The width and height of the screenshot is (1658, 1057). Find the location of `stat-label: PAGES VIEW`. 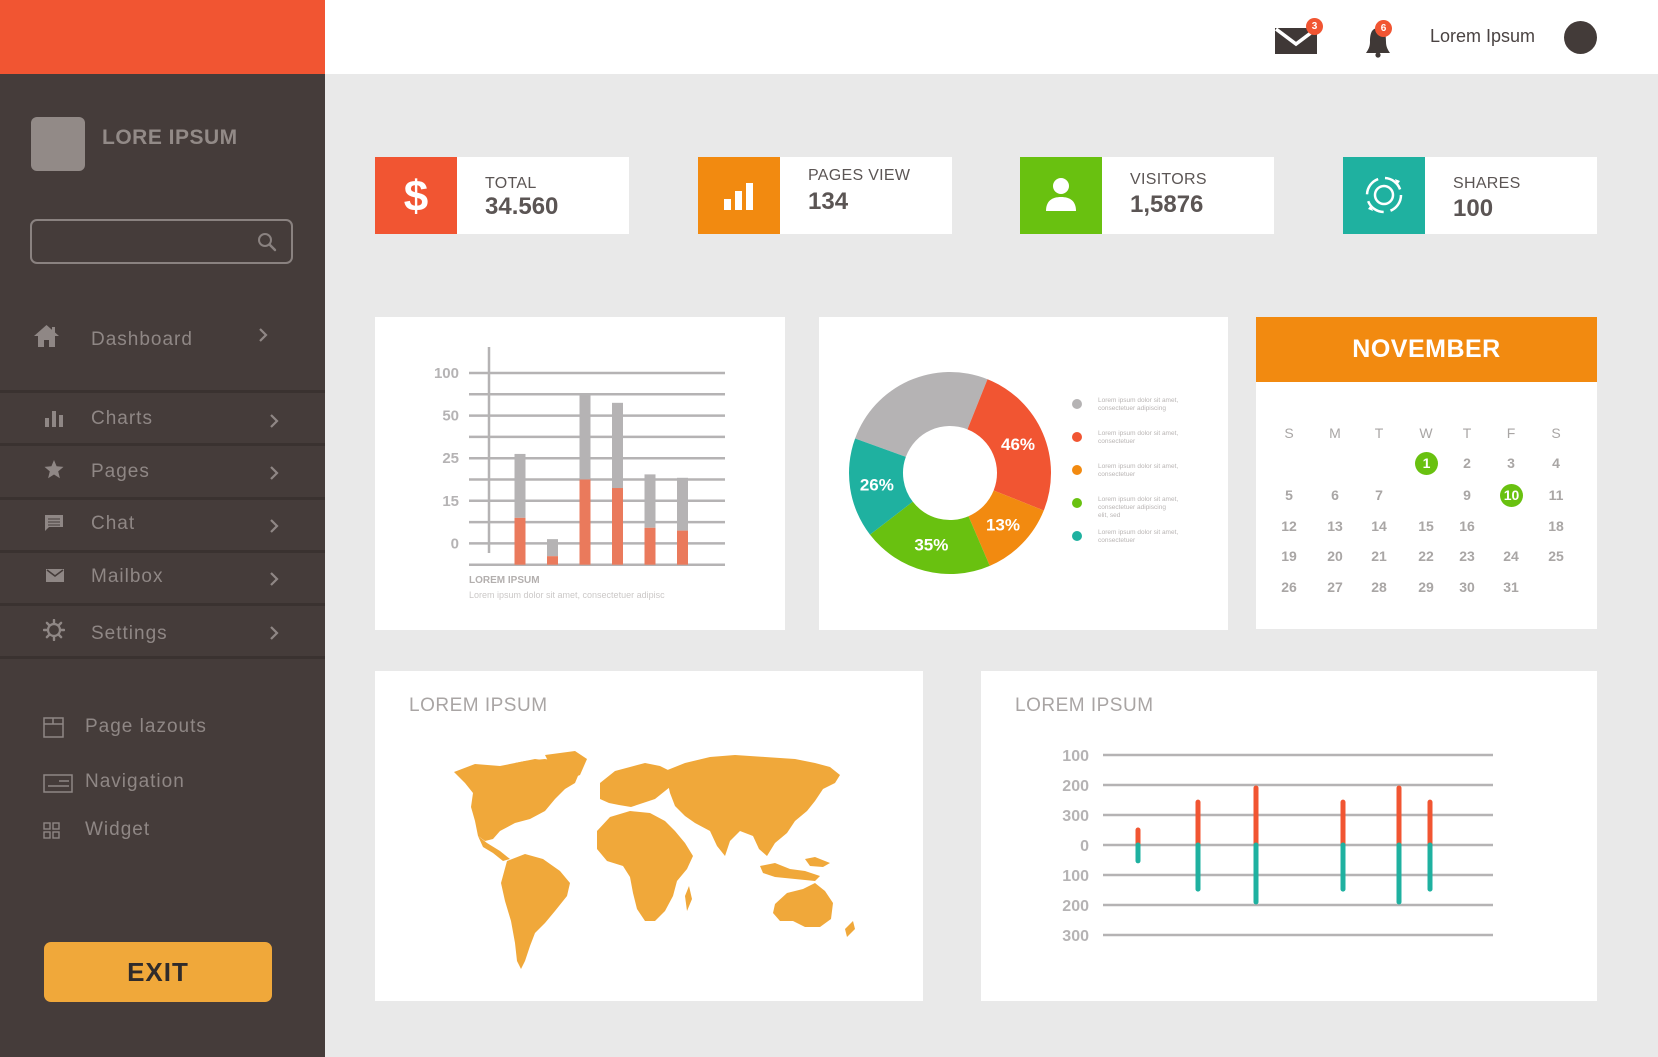

stat-label: PAGES VIEW is located at coordinates (859, 175).